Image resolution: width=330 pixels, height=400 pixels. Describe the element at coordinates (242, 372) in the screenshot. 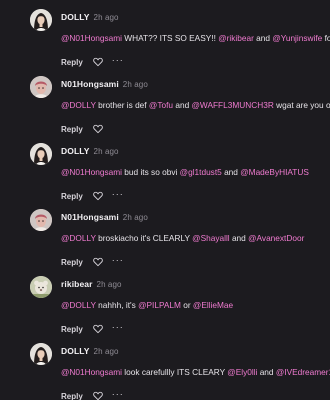

I see `mention-link: @Ely0lli` at that location.